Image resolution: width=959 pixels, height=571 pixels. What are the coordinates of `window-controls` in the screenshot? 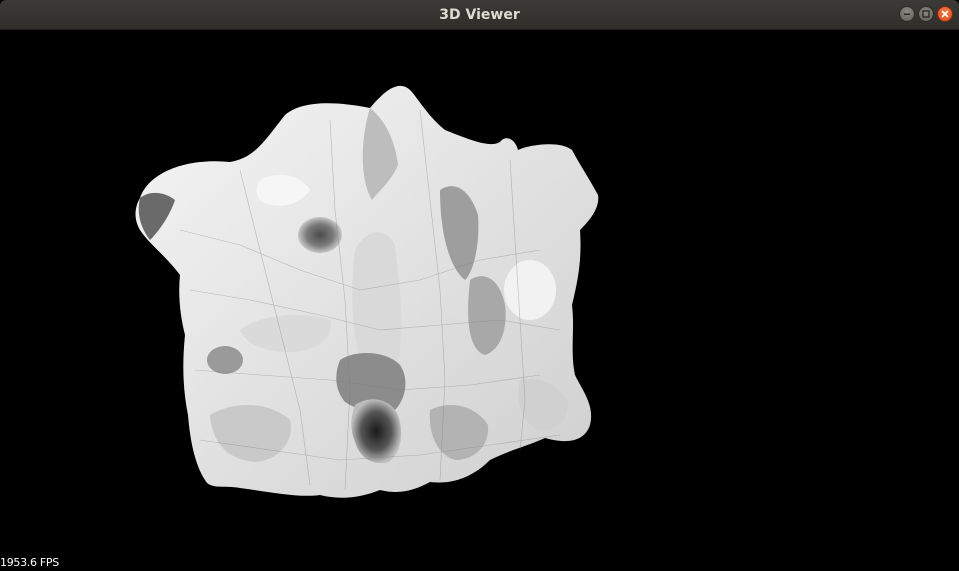 It's located at (926, 14).